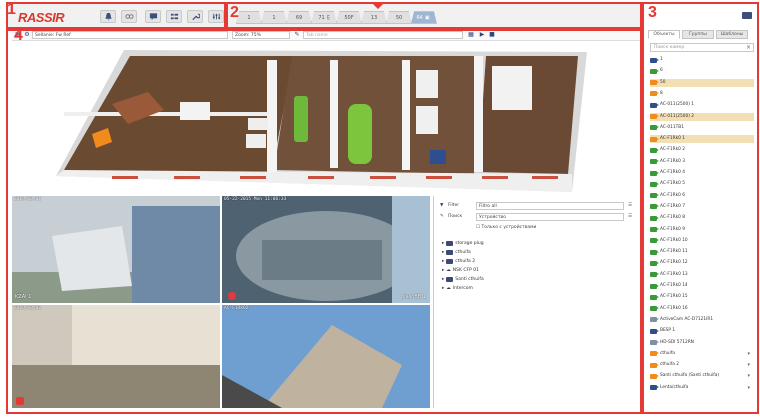 The width and height of the screenshot is (760, 417). Describe the element at coordinates (11, 9) in the screenshot. I see `callout-number-1: 1` at that location.